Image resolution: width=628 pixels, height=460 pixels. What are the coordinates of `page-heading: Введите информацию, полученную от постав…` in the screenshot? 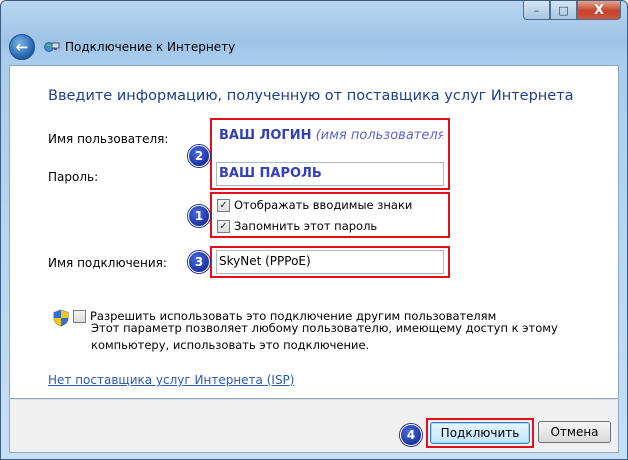 It's located at (311, 96).